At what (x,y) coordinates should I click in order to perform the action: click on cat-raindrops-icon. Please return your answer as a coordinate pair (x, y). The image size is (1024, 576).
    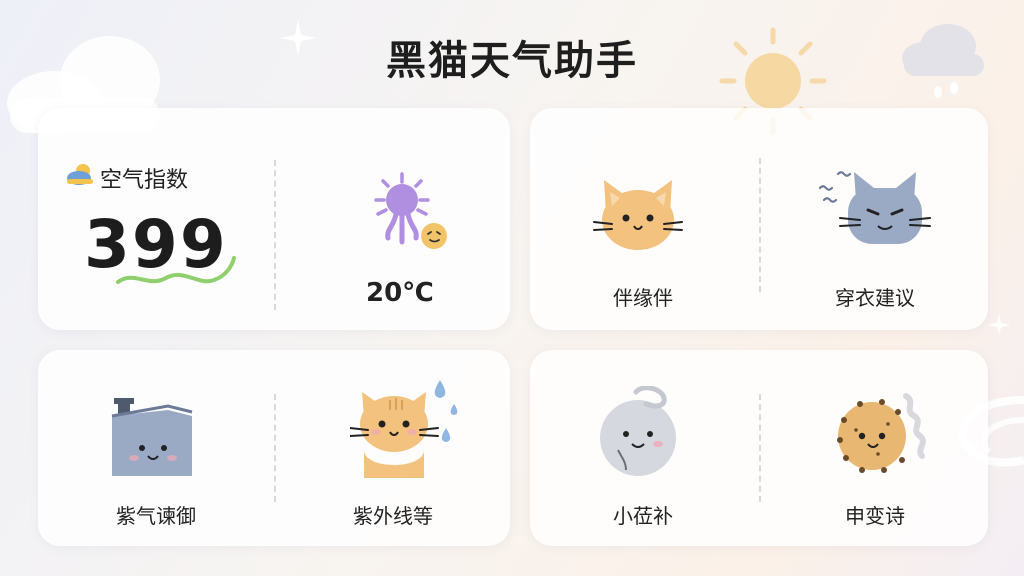
    Looking at the image, I should click on (407, 429).